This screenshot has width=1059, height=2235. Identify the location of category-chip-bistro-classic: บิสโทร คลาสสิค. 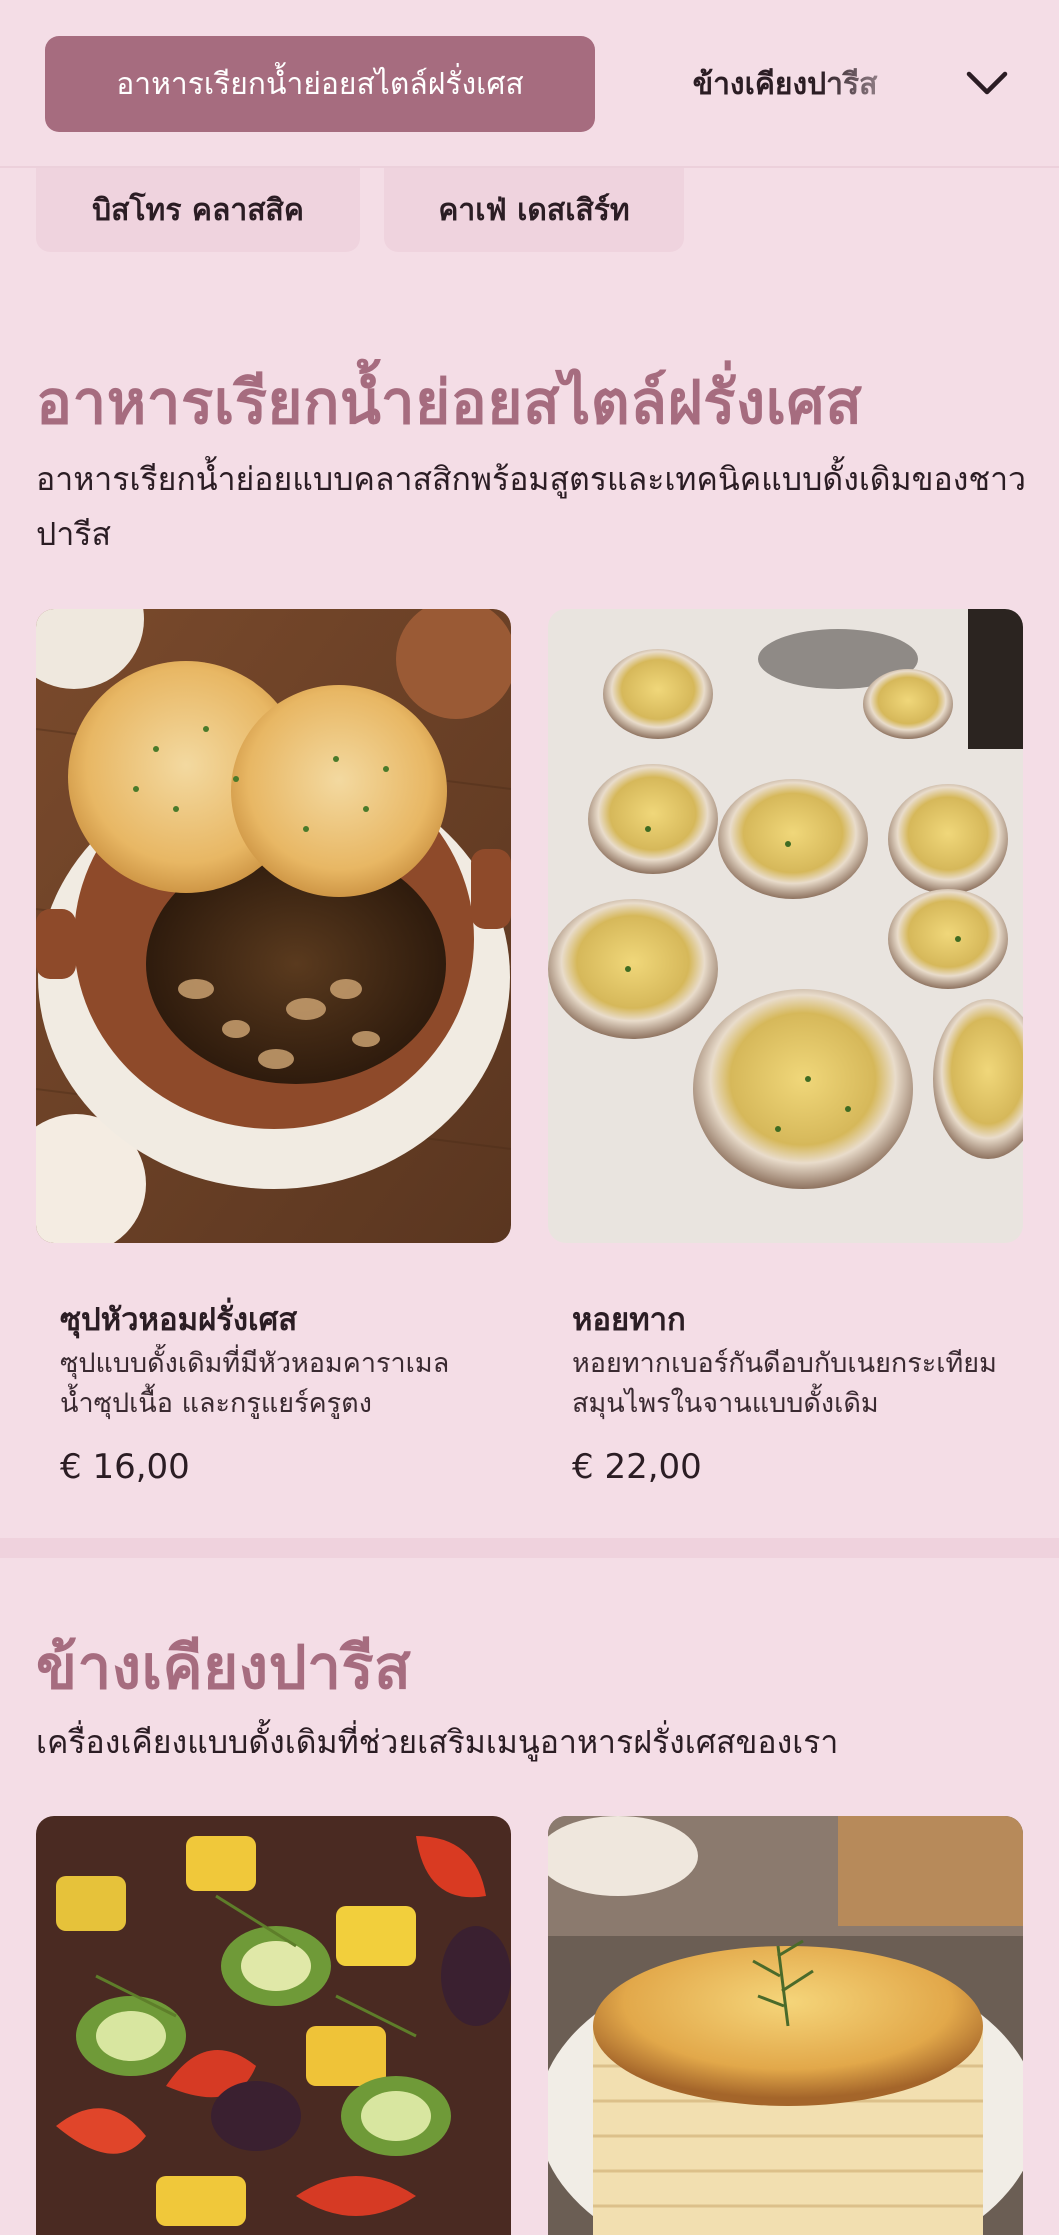
(198, 210).